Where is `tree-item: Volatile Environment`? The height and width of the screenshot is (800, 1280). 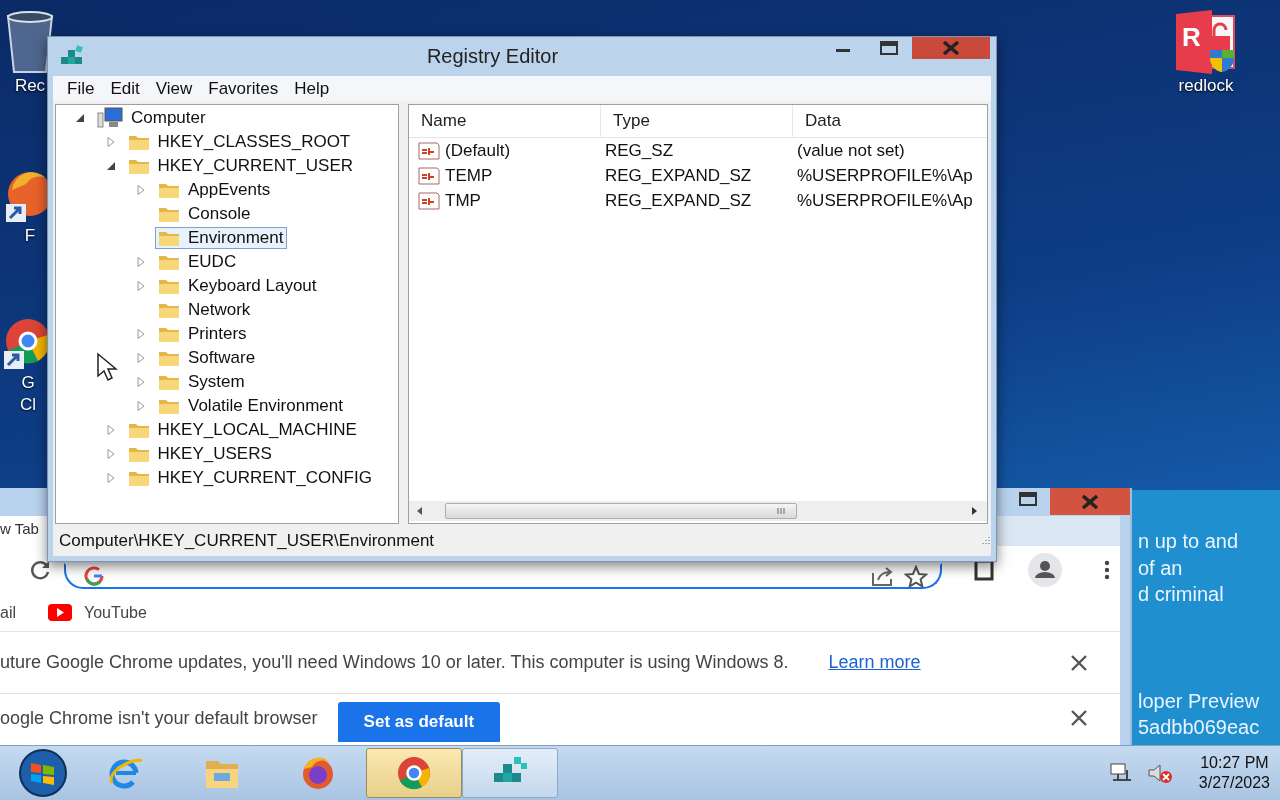 tree-item: Volatile Environment is located at coordinates (251, 406).